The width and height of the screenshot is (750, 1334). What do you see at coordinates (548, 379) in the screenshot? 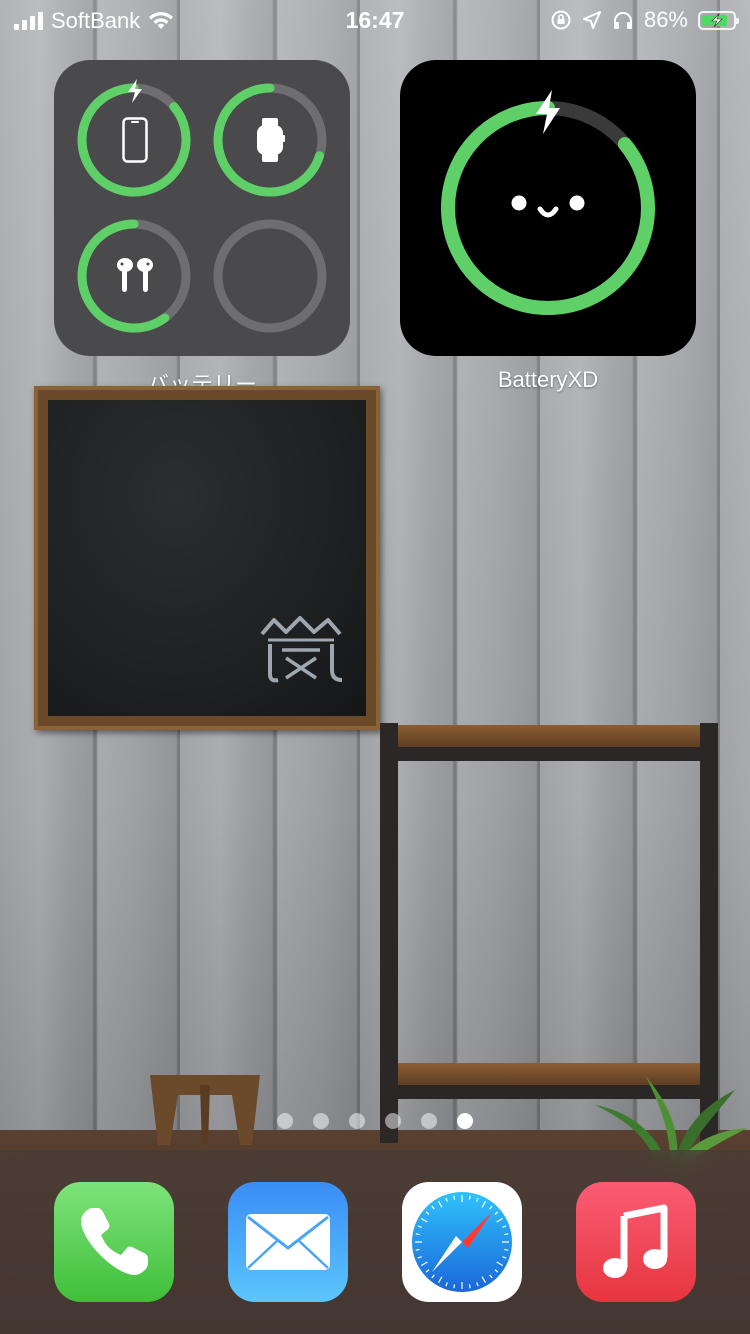
I see `batteryxd-widget-label: BatteryXD` at bounding box center [548, 379].